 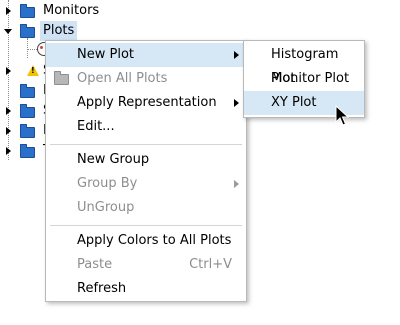 What do you see at coordinates (105, 54) in the screenshot?
I see `menu-item-label: New Plot` at bounding box center [105, 54].